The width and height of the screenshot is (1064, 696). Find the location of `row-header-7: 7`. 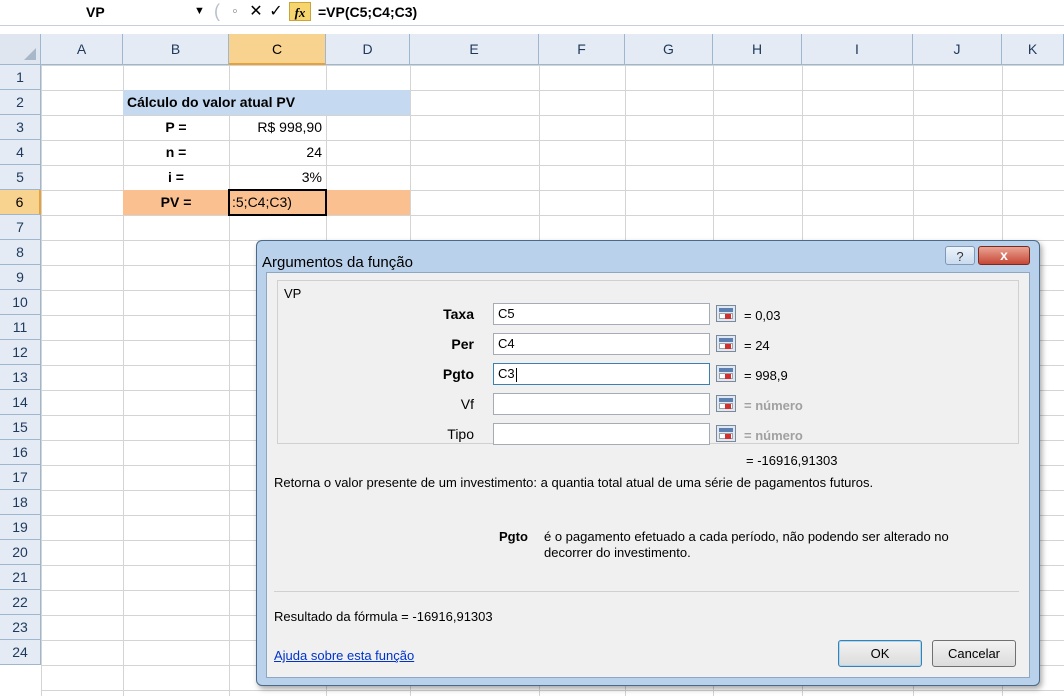

row-header-7: 7 is located at coordinates (20, 227).